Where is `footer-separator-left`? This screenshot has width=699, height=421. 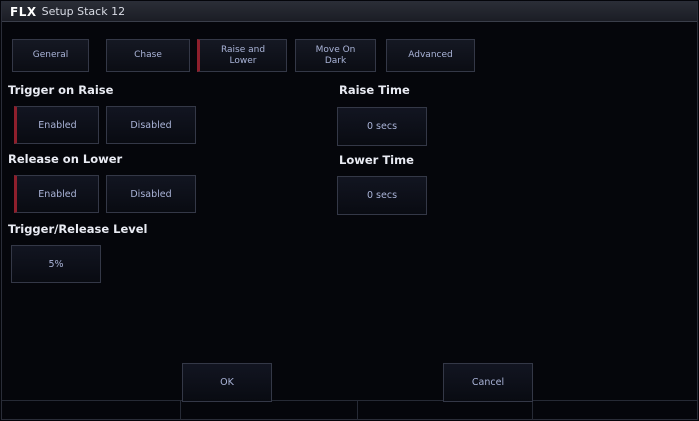 footer-separator-left is located at coordinates (180, 410).